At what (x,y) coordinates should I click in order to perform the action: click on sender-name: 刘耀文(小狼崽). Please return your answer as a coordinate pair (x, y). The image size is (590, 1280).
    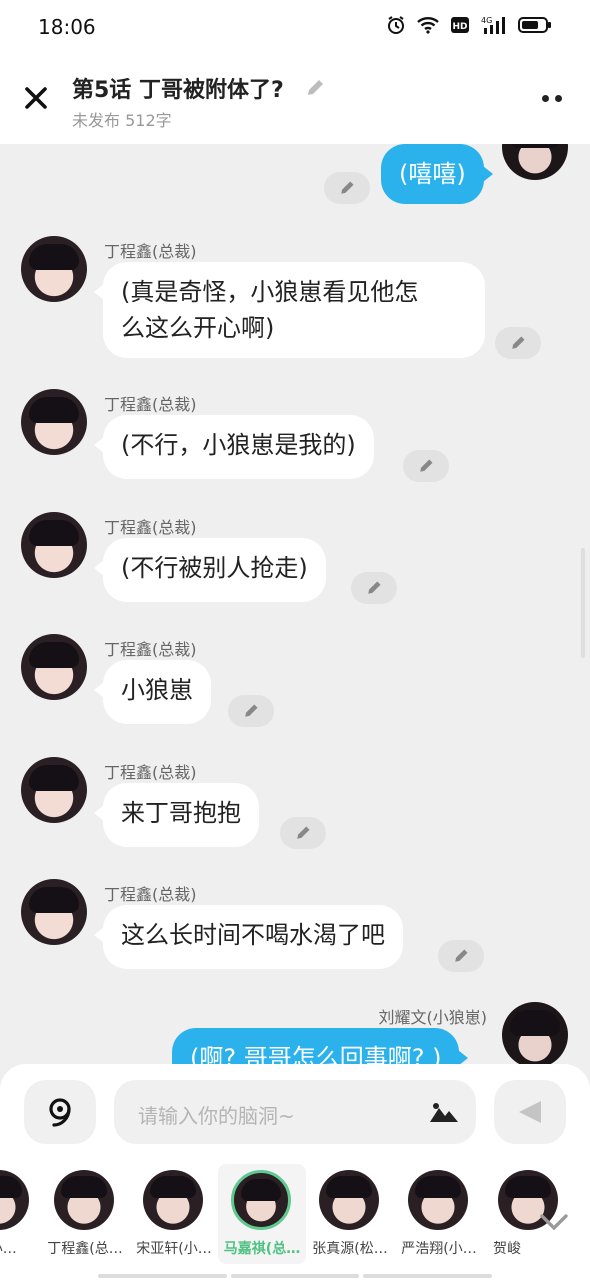
    Looking at the image, I should click on (433, 1017).